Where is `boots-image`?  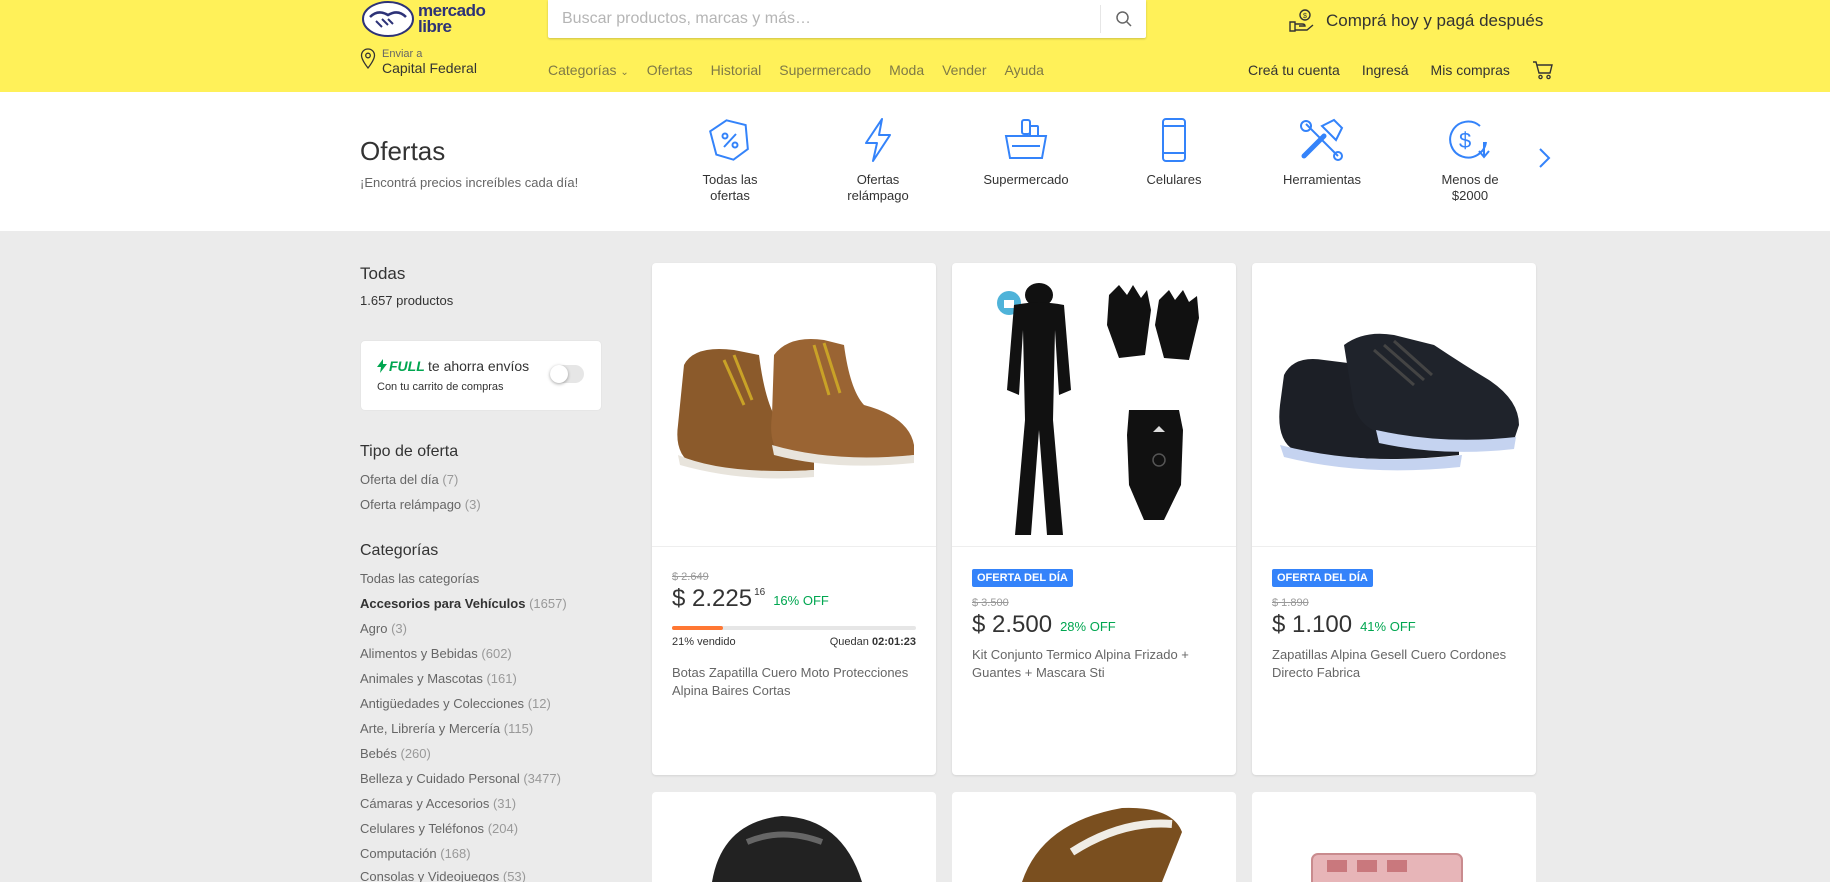 boots-image is located at coordinates (795, 408).